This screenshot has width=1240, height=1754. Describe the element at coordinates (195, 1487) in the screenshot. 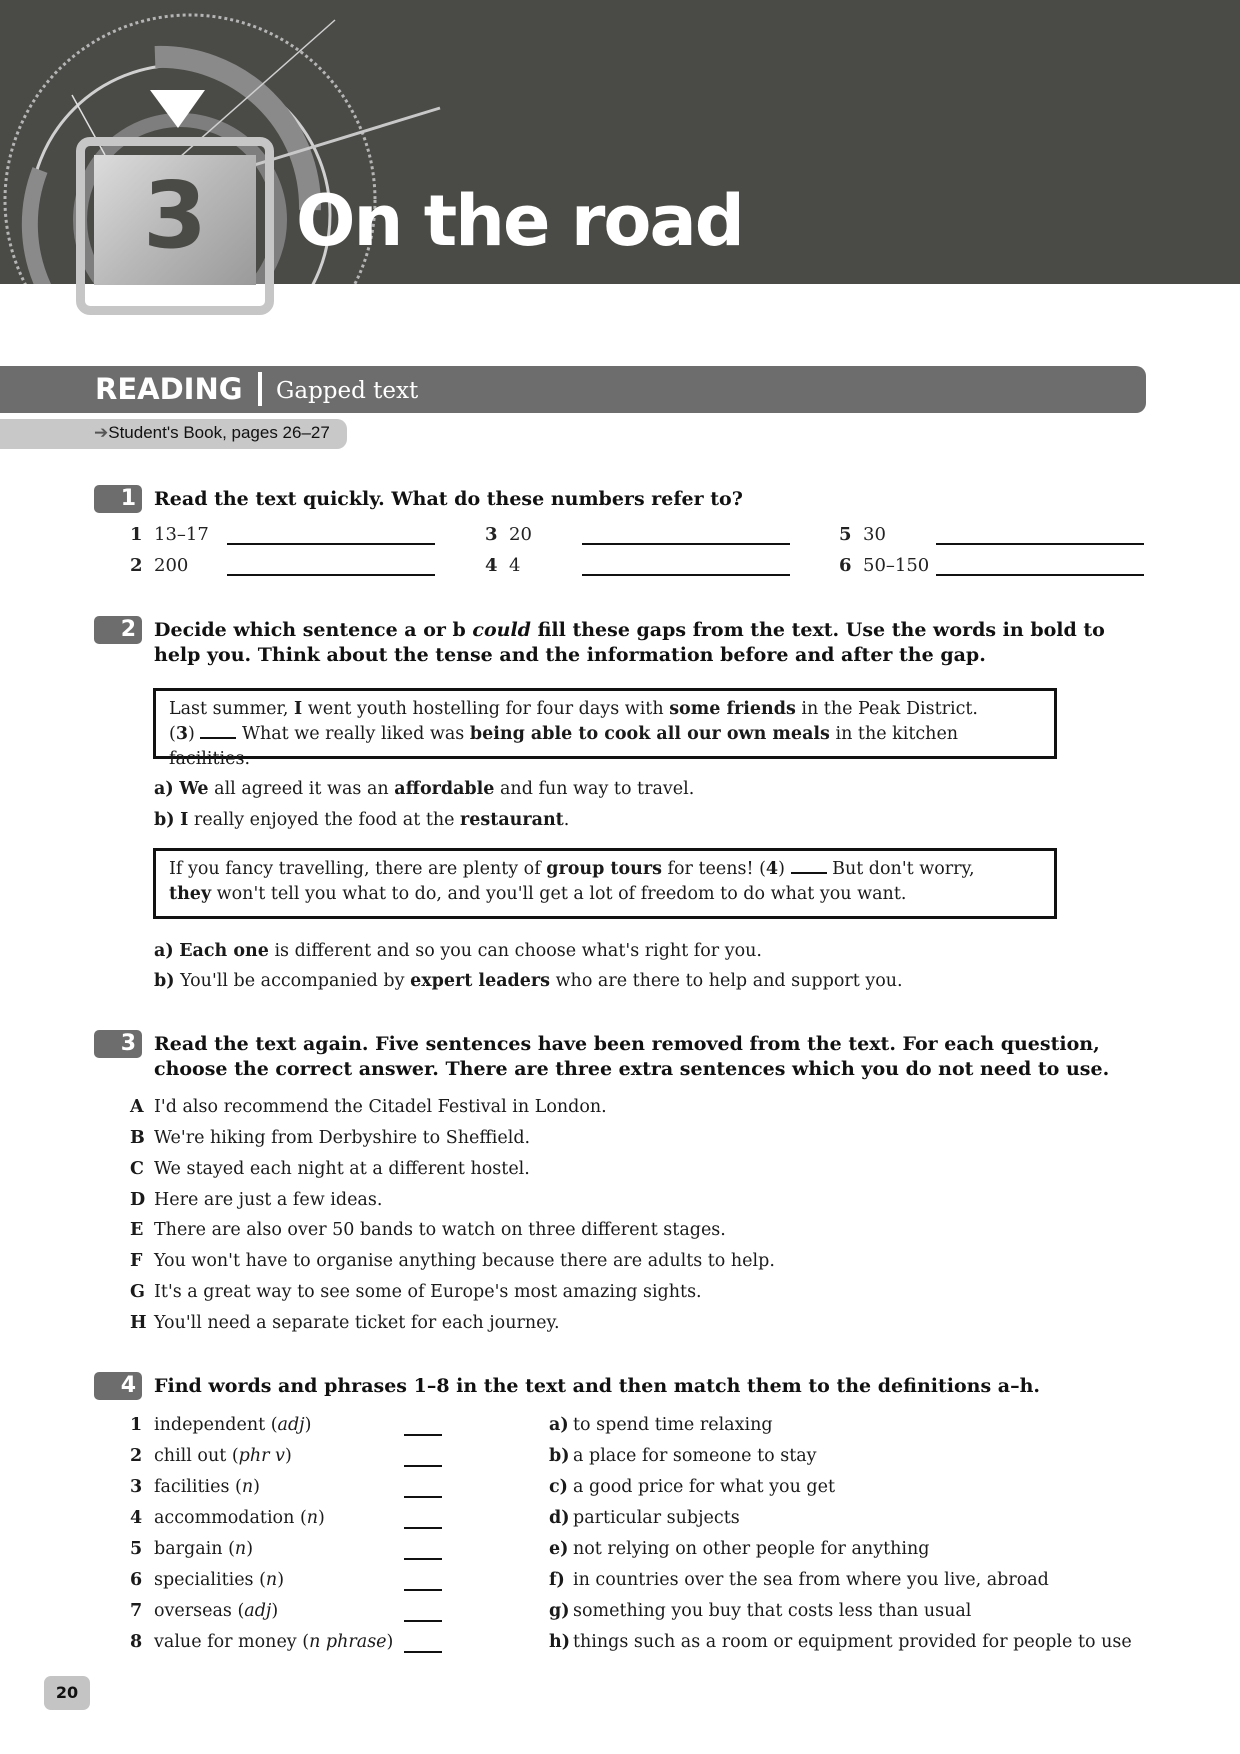

I see `word-item: 3 facilities (n)` at that location.